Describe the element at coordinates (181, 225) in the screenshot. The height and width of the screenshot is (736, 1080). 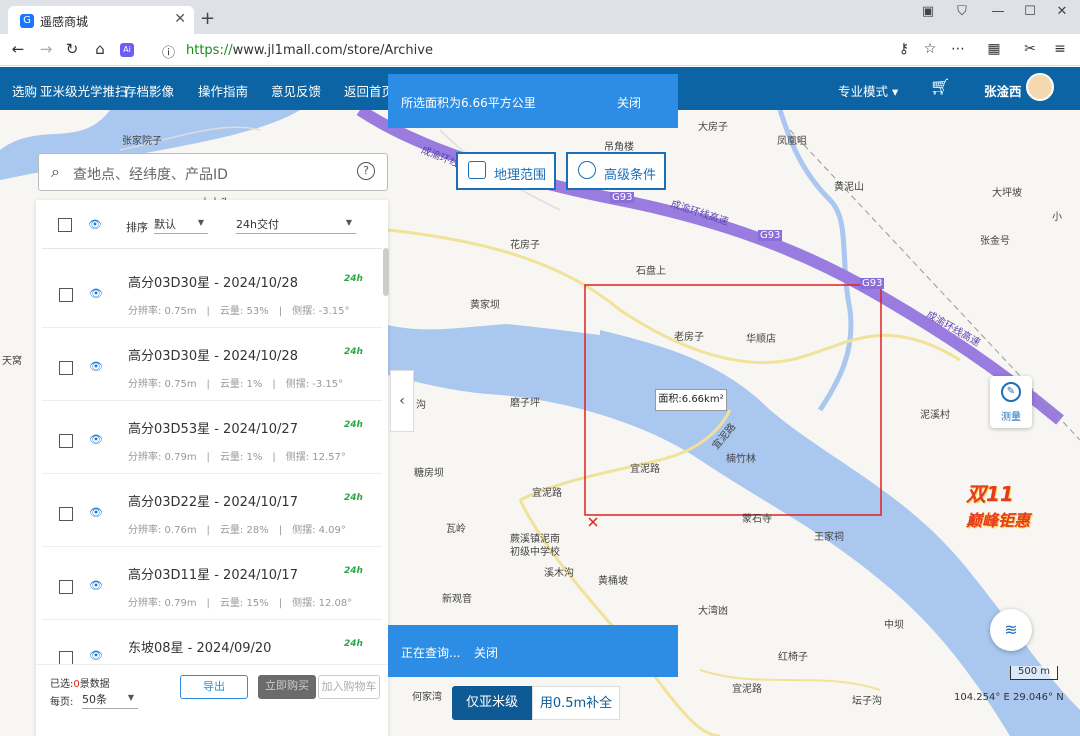
I see `sort-select: 默认 ▼` at that location.